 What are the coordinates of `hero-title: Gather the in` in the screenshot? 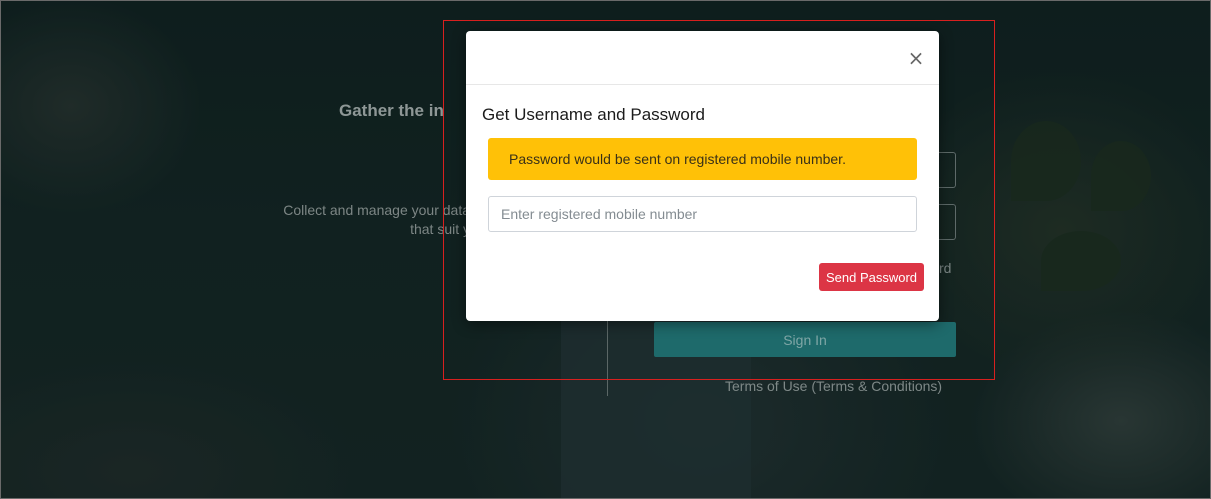 It's located at (391, 110).